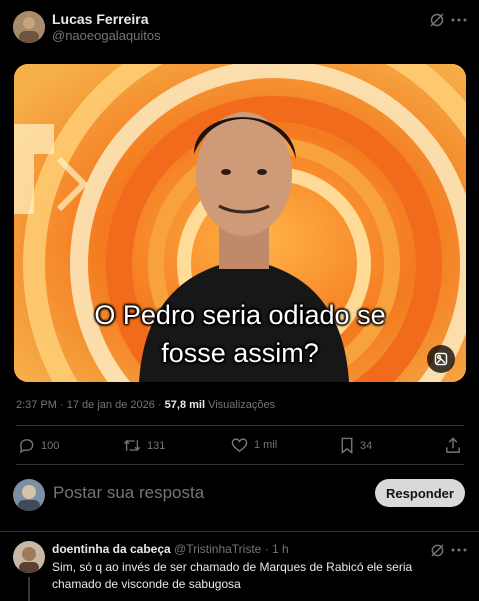 The width and height of the screenshot is (479, 601). What do you see at coordinates (29, 27) in the screenshot?
I see `author-avatar` at bounding box center [29, 27].